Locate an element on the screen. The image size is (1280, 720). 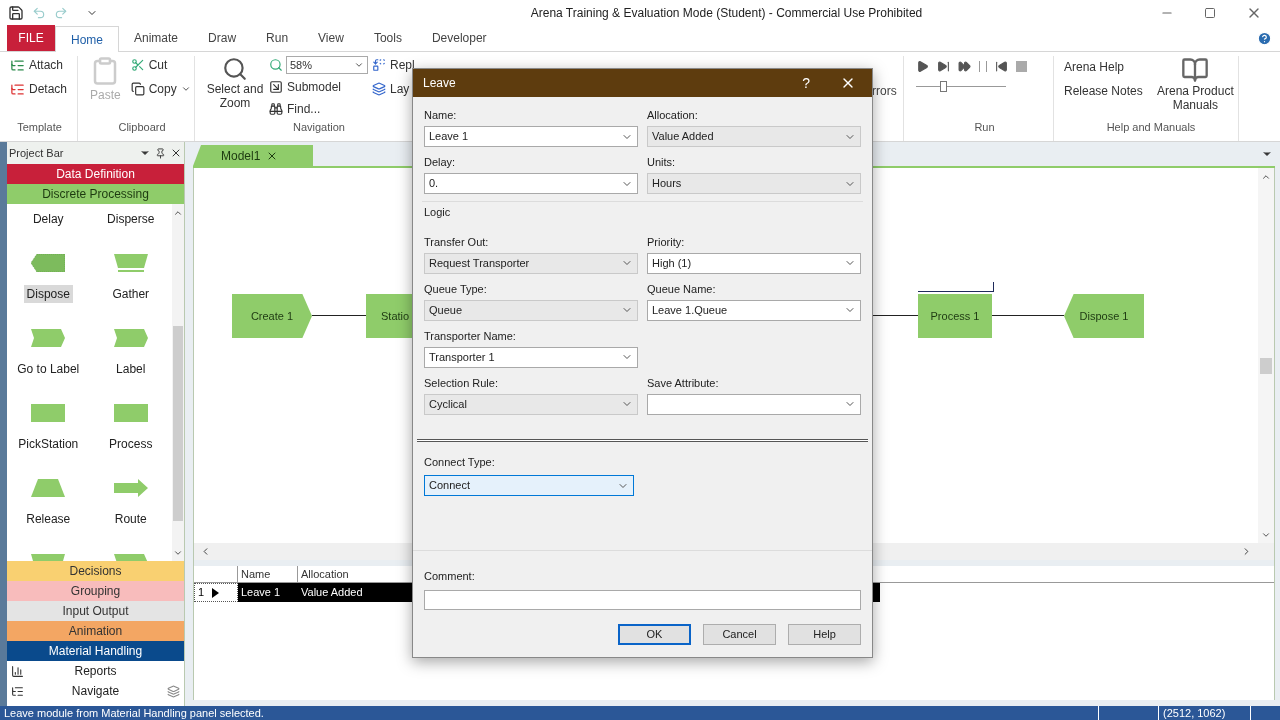
field-label: Queue Type: is located at coordinates (456, 288).